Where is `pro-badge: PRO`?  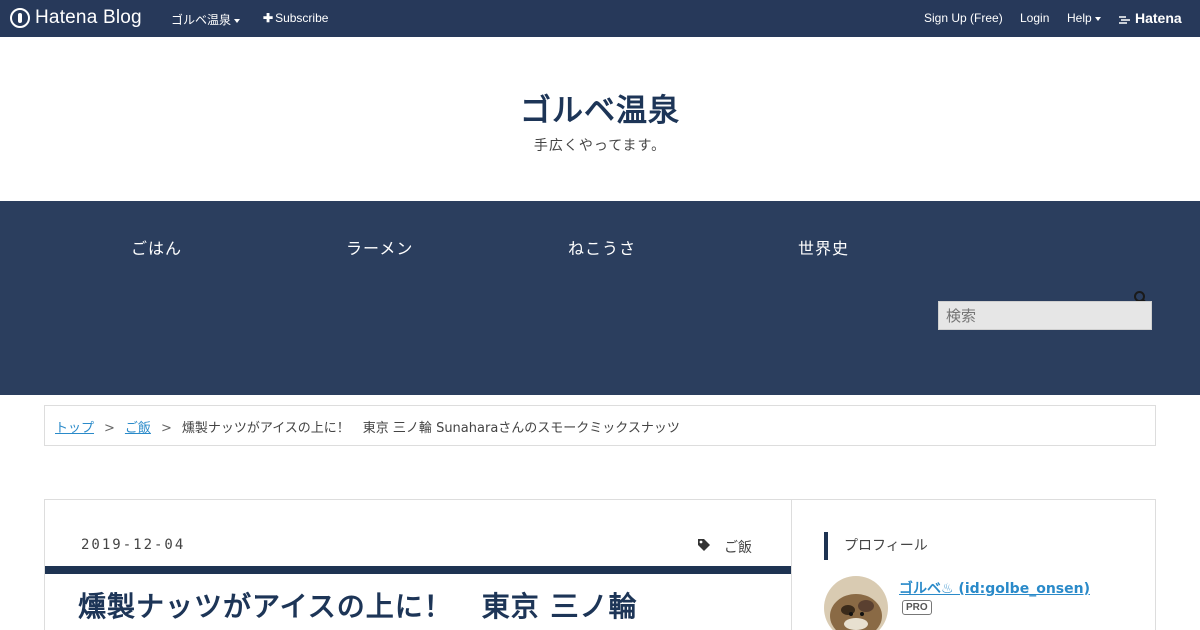 pro-badge: PRO is located at coordinates (917, 607).